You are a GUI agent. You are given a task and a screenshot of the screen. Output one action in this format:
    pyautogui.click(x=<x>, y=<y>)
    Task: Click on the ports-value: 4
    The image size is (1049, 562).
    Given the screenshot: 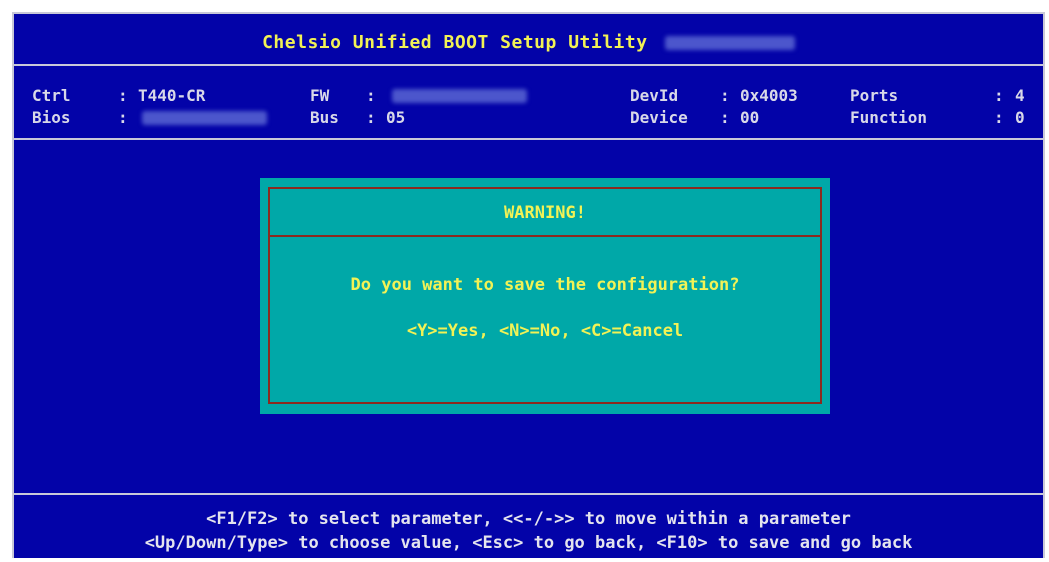 What is the action you would take?
    pyautogui.click(x=1020, y=95)
    